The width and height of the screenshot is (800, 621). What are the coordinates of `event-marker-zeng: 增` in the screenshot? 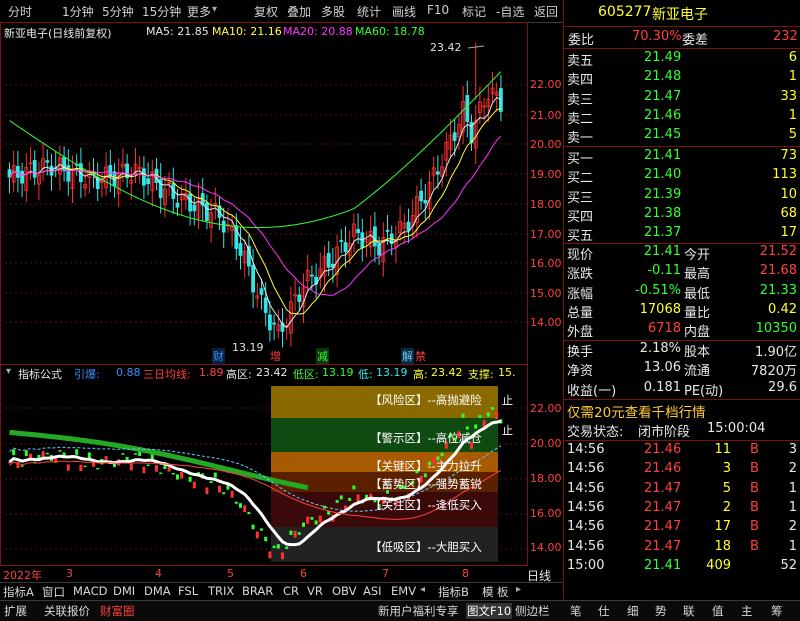 It's located at (275, 356).